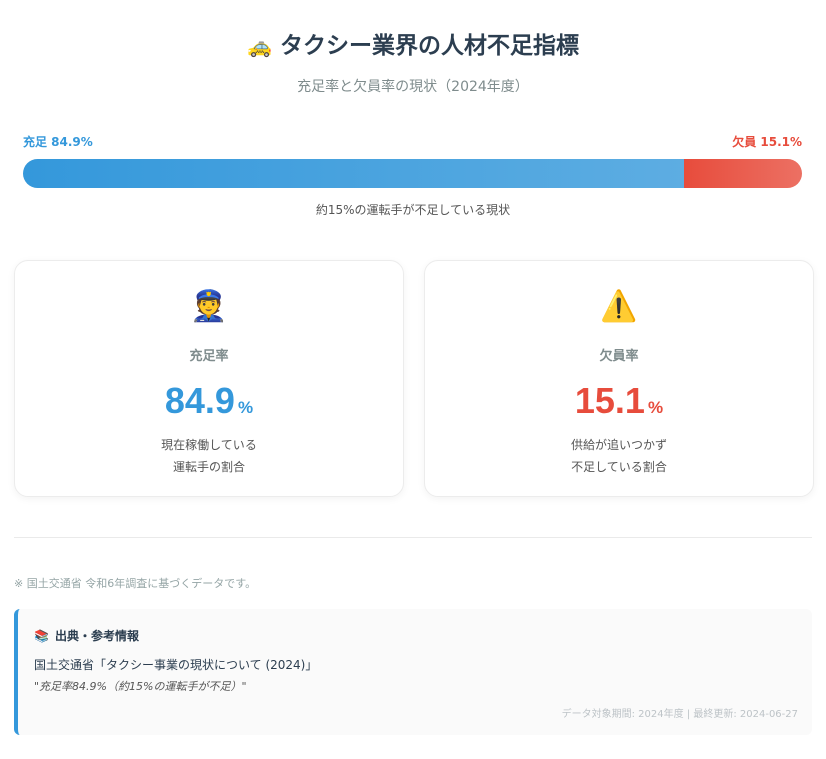 This screenshot has width=826, height=759. I want to click on source-citation: 国土交通省「タクシー事業の現状について (2024)」, so click(176, 665).